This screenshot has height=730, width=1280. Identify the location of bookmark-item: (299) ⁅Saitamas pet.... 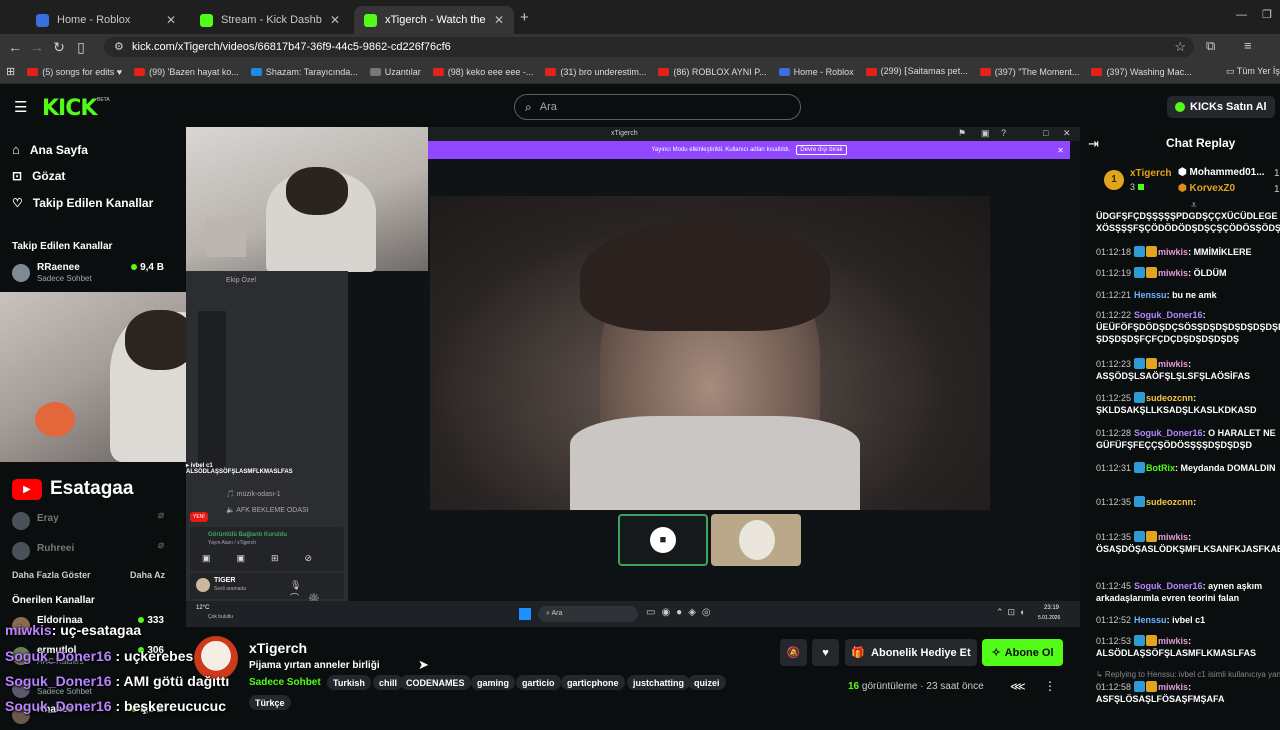
(916, 71).